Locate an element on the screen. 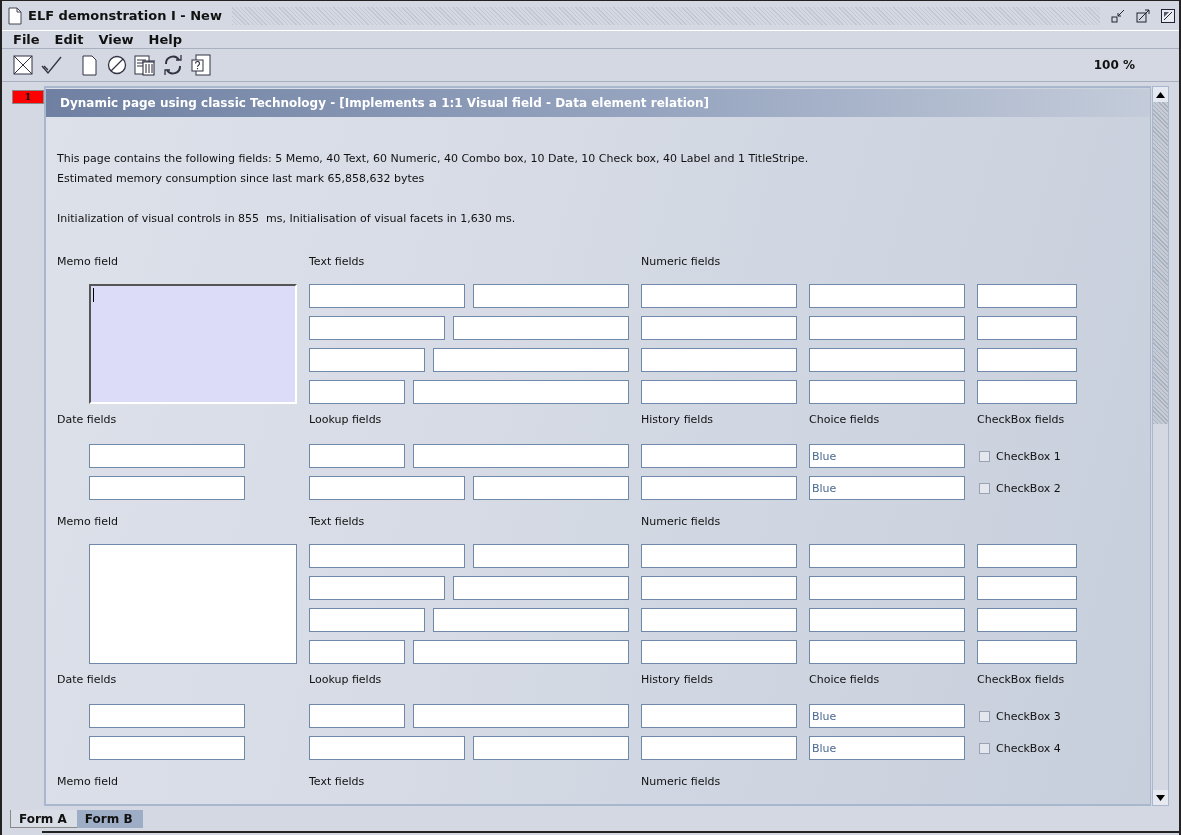 The height and width of the screenshot is (835, 1181). help-document-icon is located at coordinates (201, 65).